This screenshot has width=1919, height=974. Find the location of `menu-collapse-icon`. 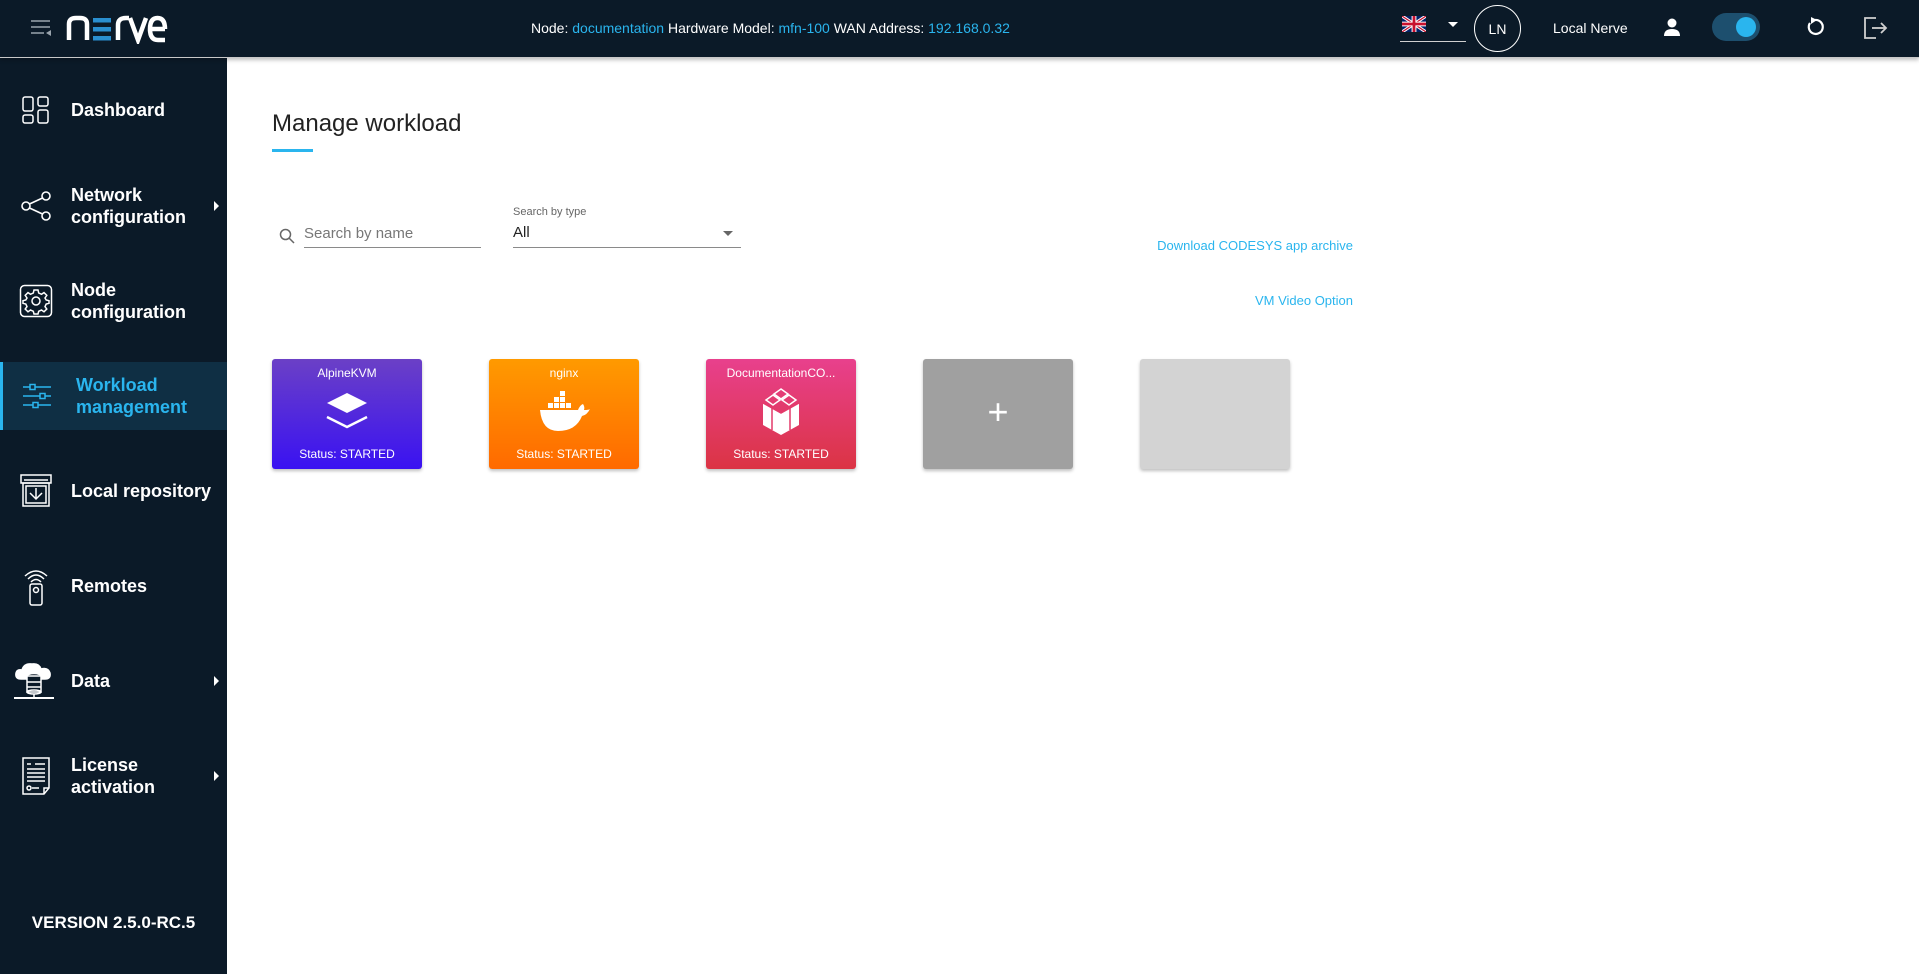

menu-collapse-icon is located at coordinates (41, 28).